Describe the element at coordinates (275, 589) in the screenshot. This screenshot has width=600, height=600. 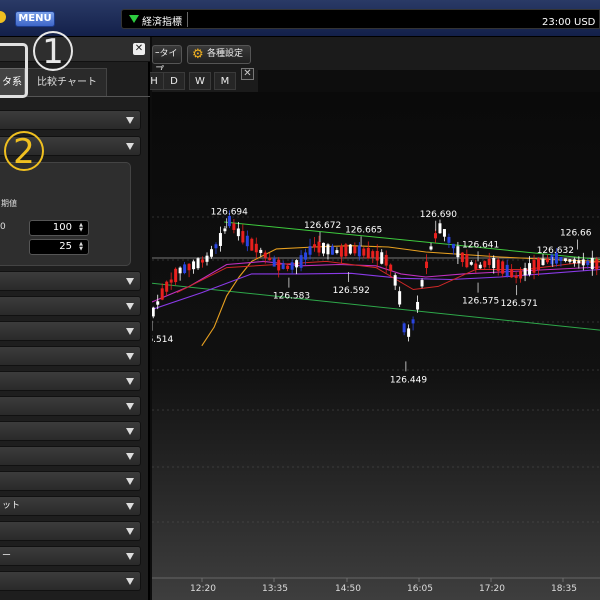
I see `x-tick-label: 13:35` at that location.